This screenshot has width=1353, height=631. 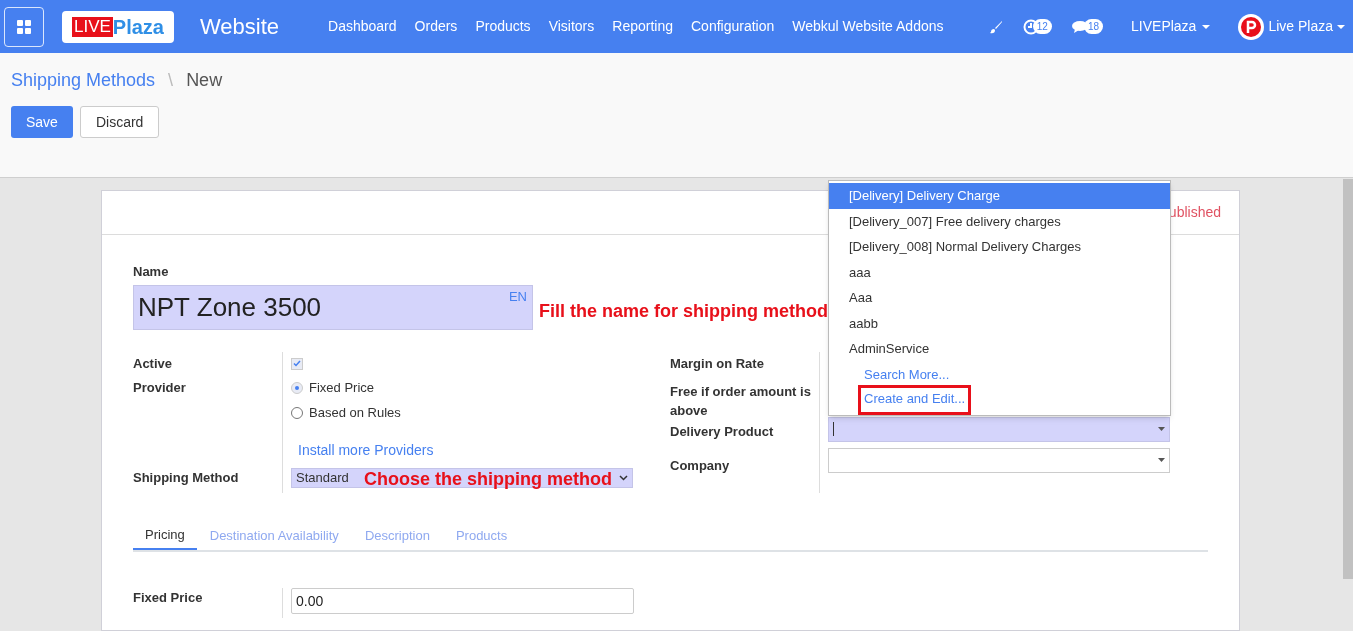 What do you see at coordinates (571, 26) in the screenshot?
I see `menu-item: Visitors` at bounding box center [571, 26].